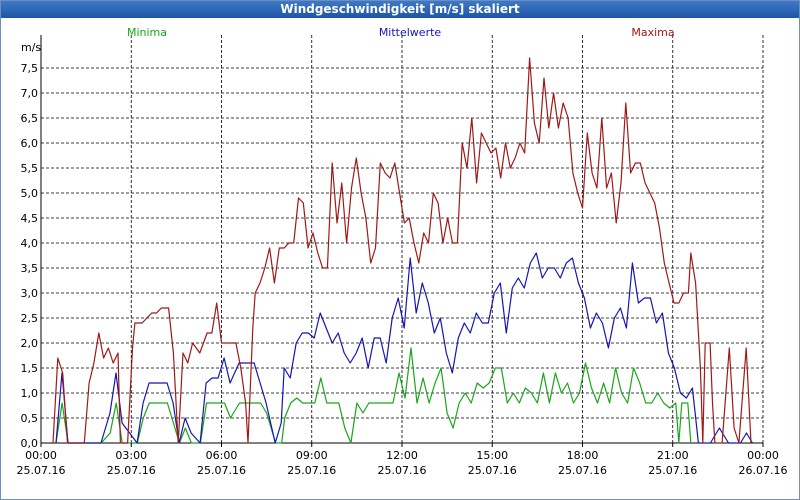 The image size is (800, 500). What do you see at coordinates (312, 455) in the screenshot?
I see `x-tick-time: 09:00` at bounding box center [312, 455].